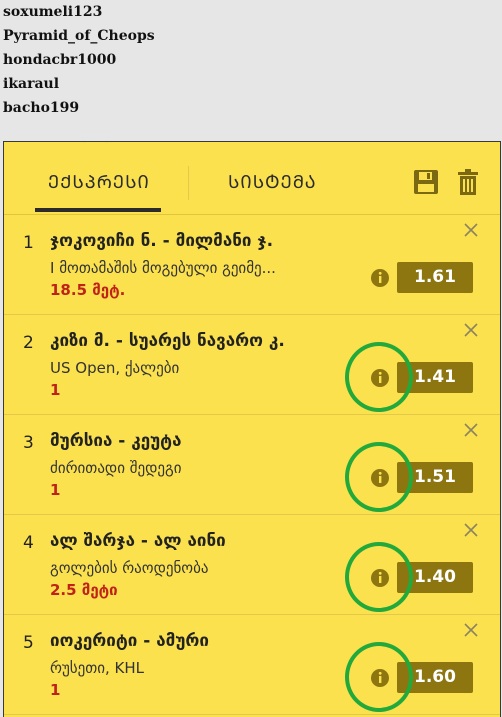 This screenshot has width=502, height=717. Describe the element at coordinates (28, 643) in the screenshot. I see `bet-number: 5` at that location.